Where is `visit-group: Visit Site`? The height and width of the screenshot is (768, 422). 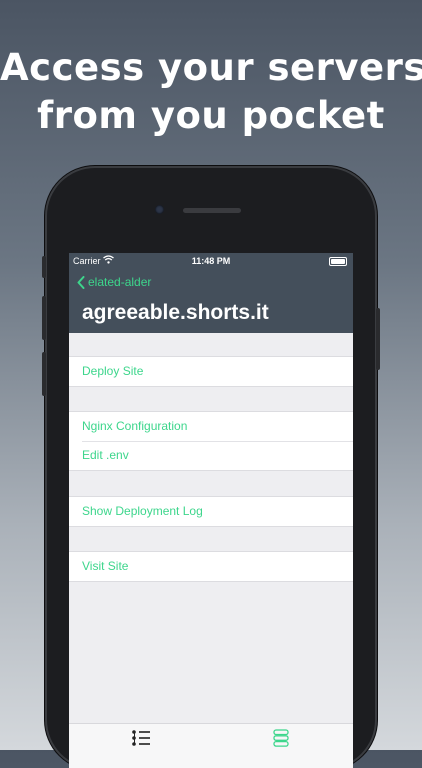 visit-group: Visit Site is located at coordinates (211, 566).